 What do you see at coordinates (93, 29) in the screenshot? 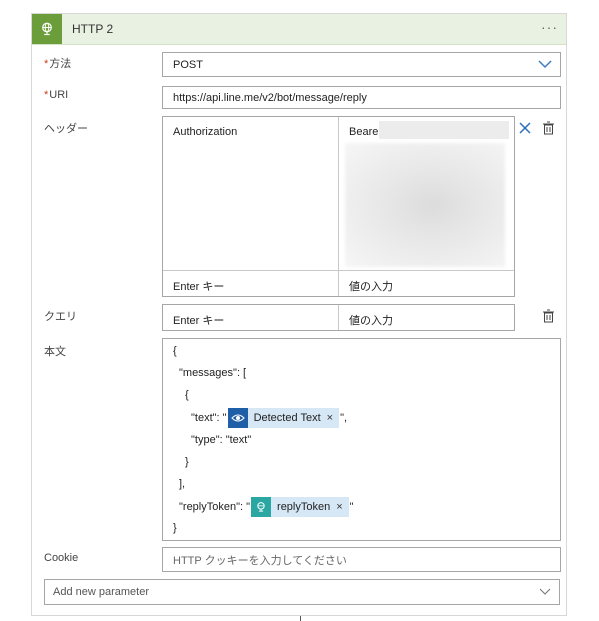
I see `action-title: HTTP 2` at bounding box center [93, 29].